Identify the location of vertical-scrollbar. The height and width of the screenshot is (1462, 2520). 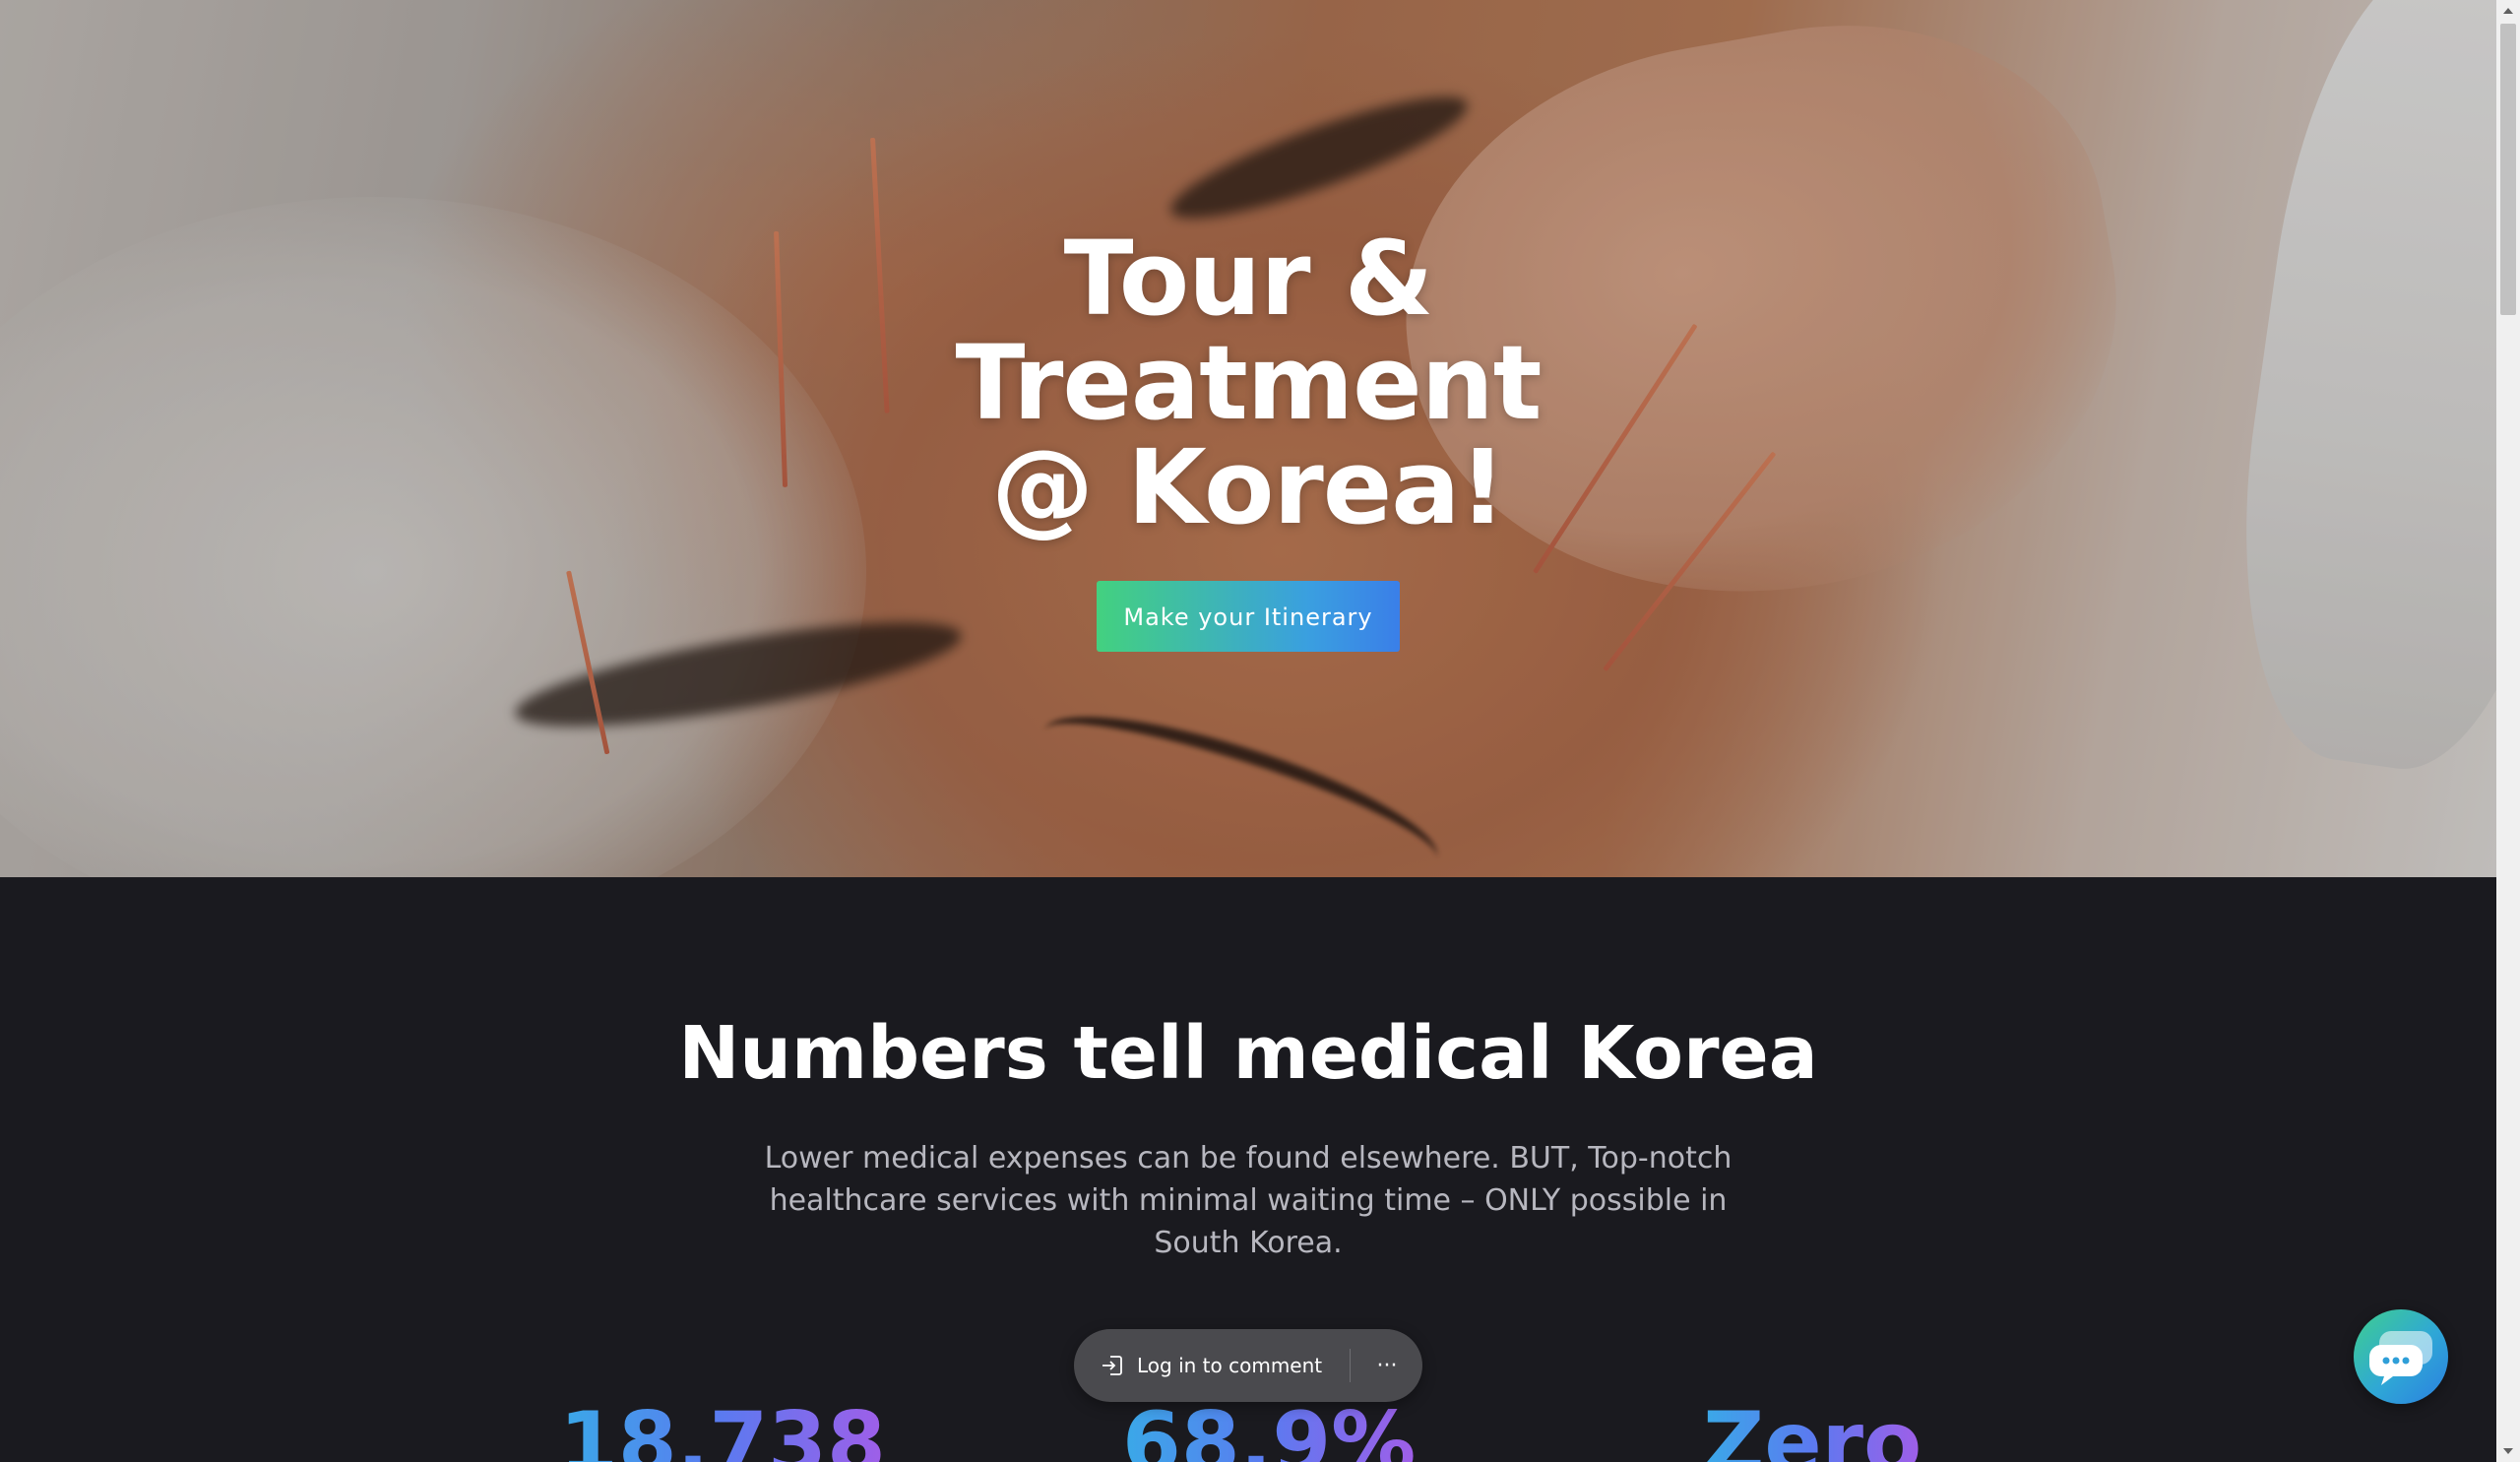
(2508, 731).